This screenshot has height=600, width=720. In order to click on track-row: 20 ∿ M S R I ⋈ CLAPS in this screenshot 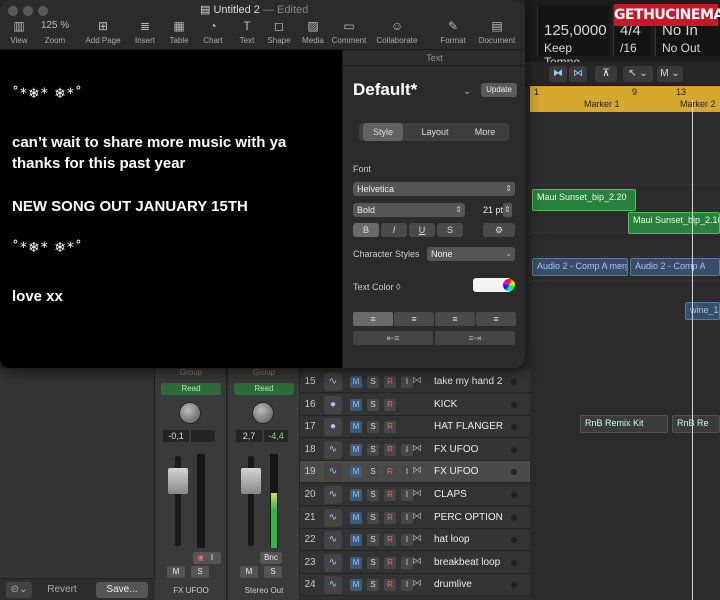, I will do `click(415, 495)`.